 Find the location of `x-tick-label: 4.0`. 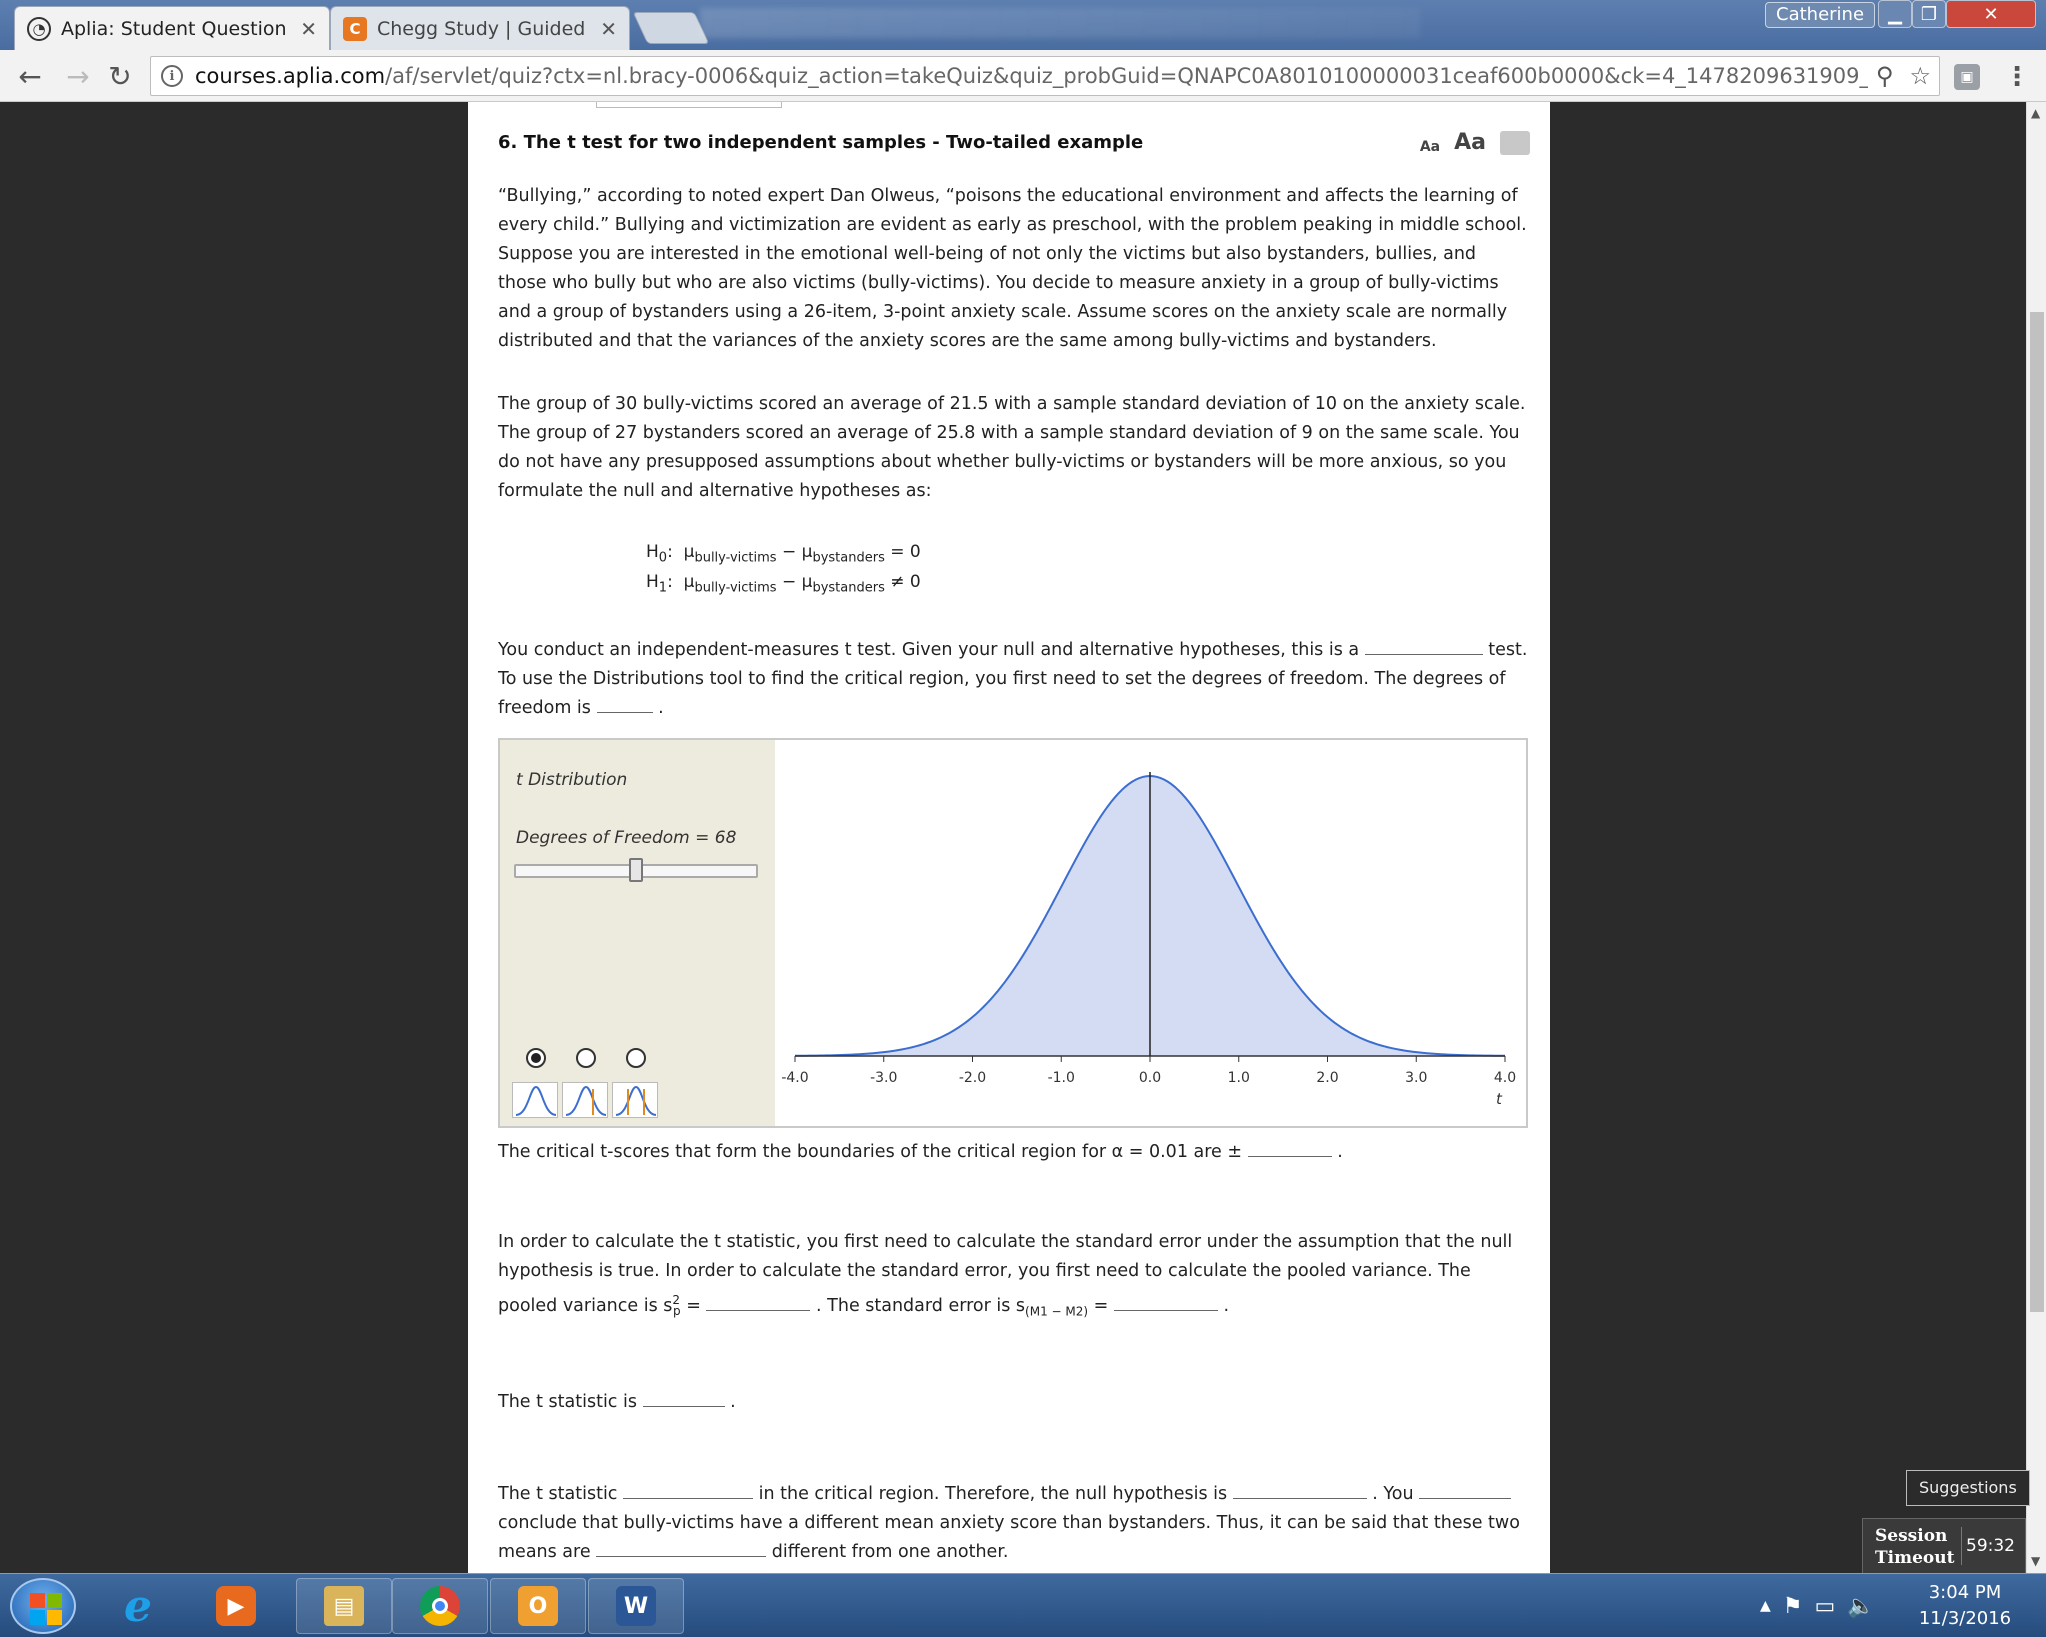

x-tick-label: 4.0 is located at coordinates (1505, 1078).